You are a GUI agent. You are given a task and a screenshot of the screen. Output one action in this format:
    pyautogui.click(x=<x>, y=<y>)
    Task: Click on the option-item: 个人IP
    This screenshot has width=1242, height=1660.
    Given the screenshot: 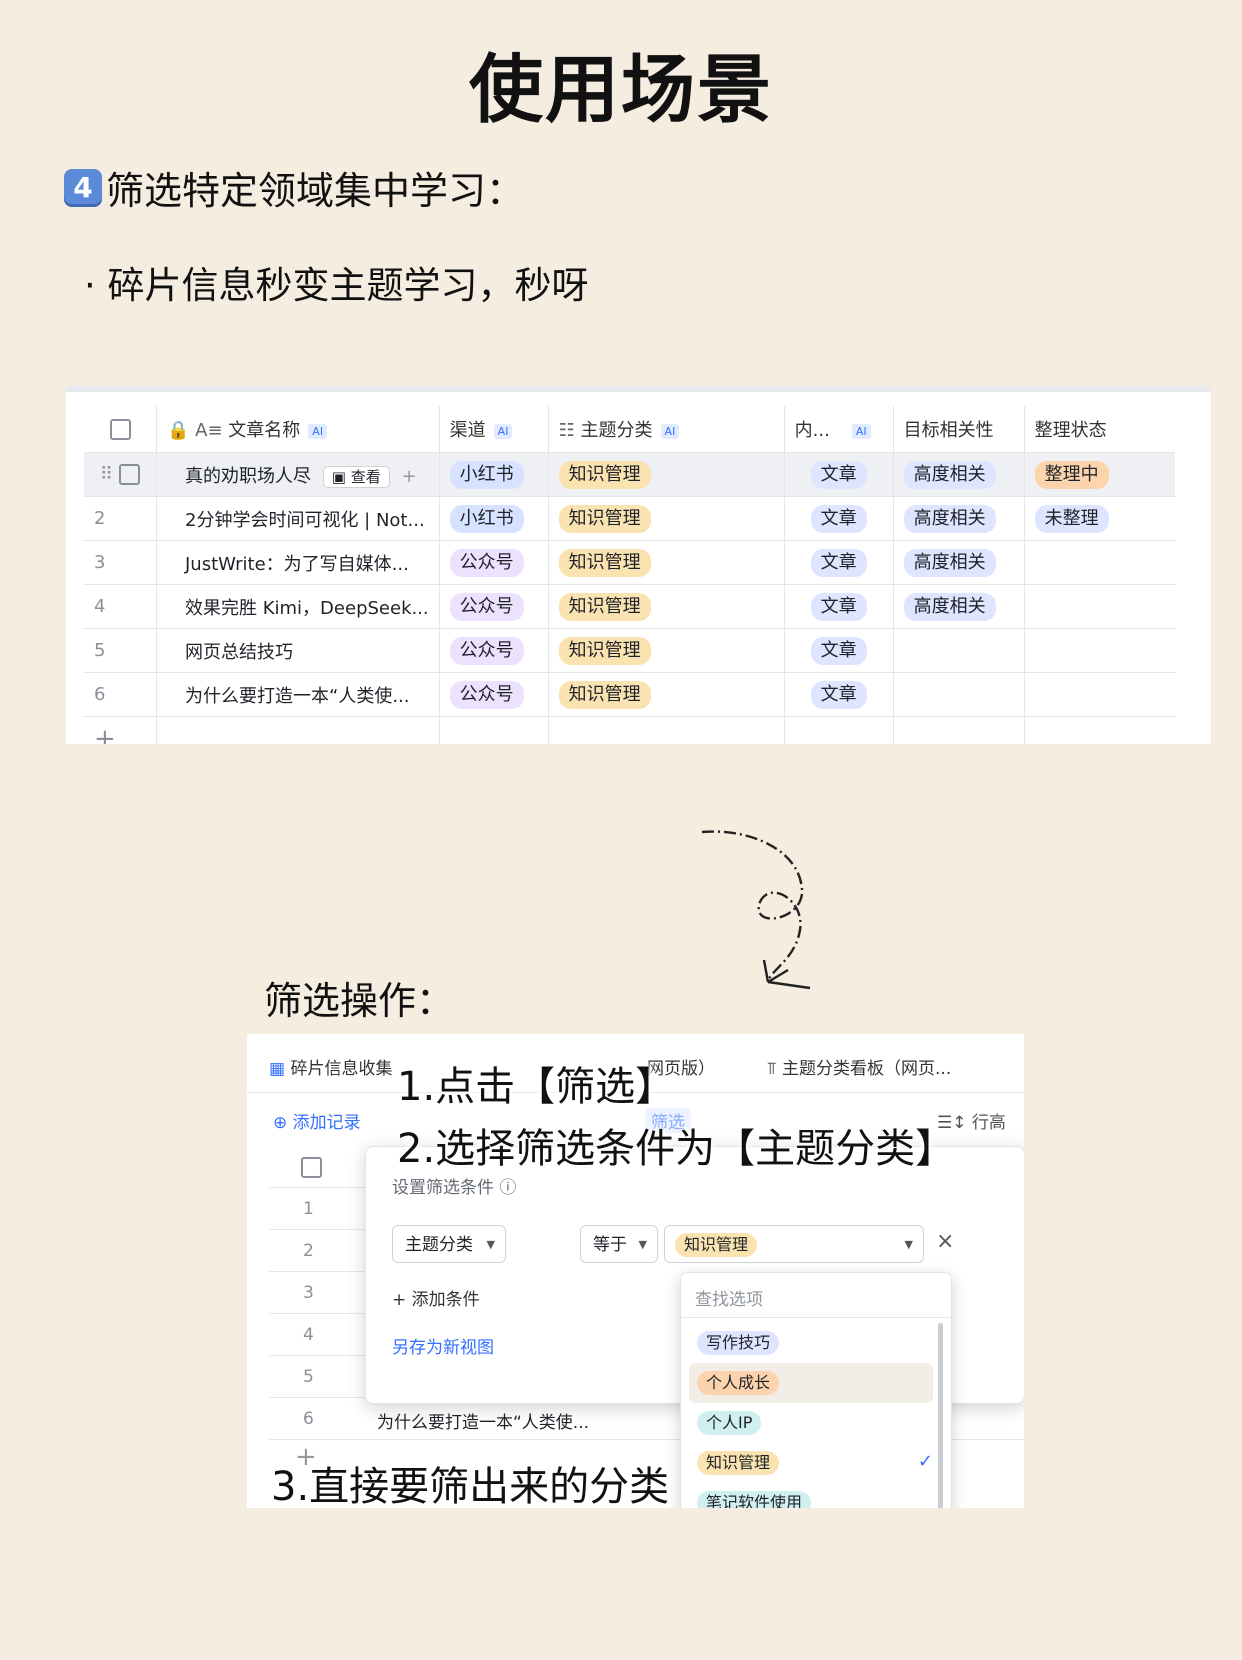 What is the action you would take?
    pyautogui.click(x=811, y=1423)
    